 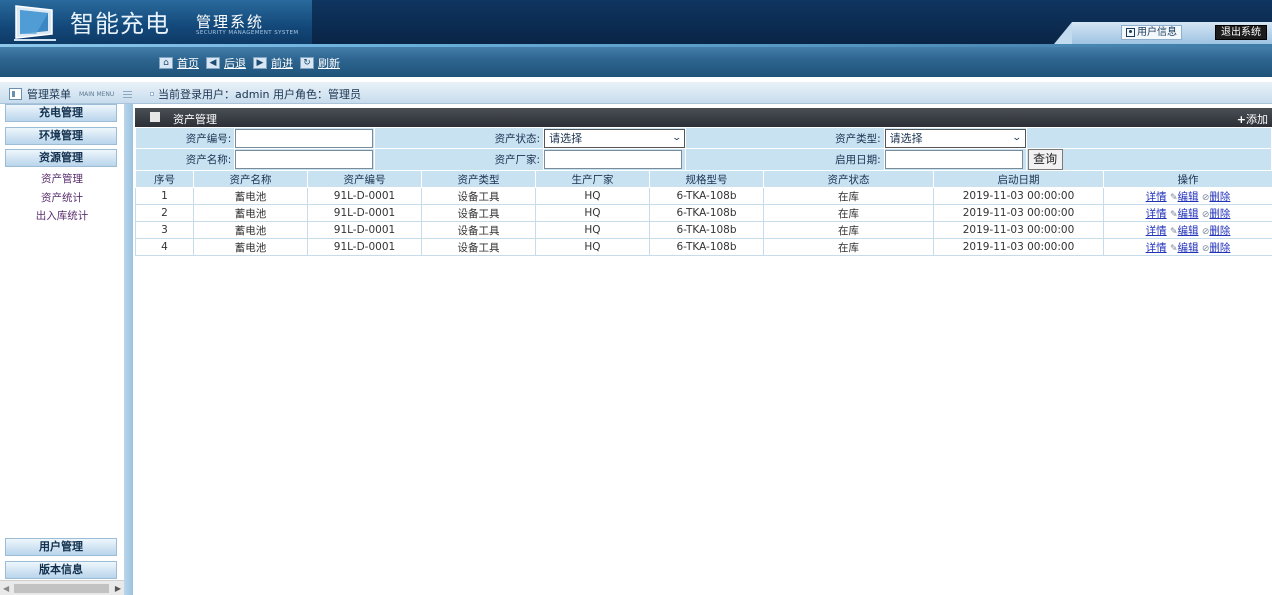 What do you see at coordinates (955, 138) in the screenshot?
I see `asset-type-select: 请选择 ⌄` at bounding box center [955, 138].